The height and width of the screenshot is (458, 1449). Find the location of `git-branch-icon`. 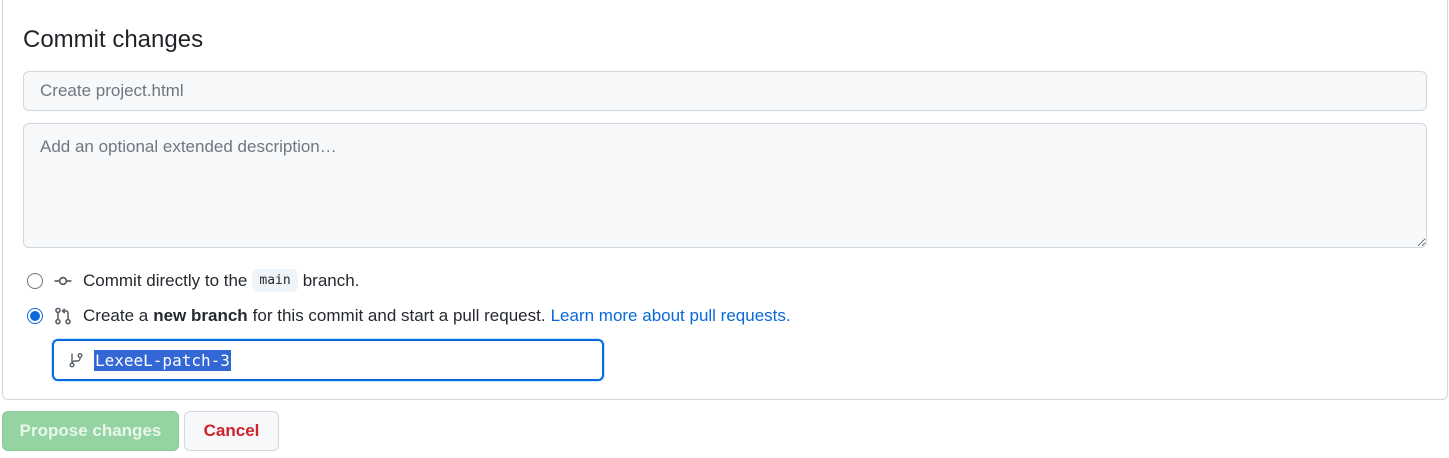

git-branch-icon is located at coordinates (76, 360).